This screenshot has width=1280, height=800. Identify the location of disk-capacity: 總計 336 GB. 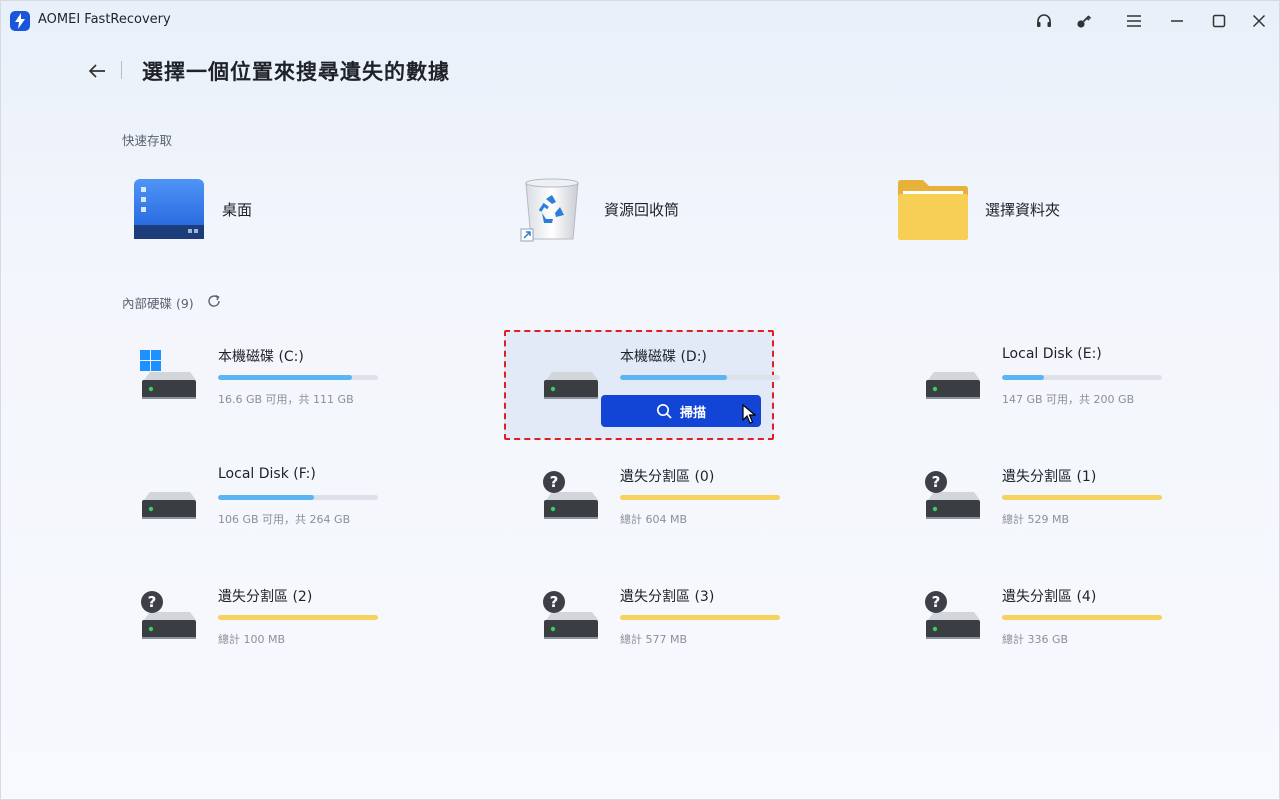
(1035, 639).